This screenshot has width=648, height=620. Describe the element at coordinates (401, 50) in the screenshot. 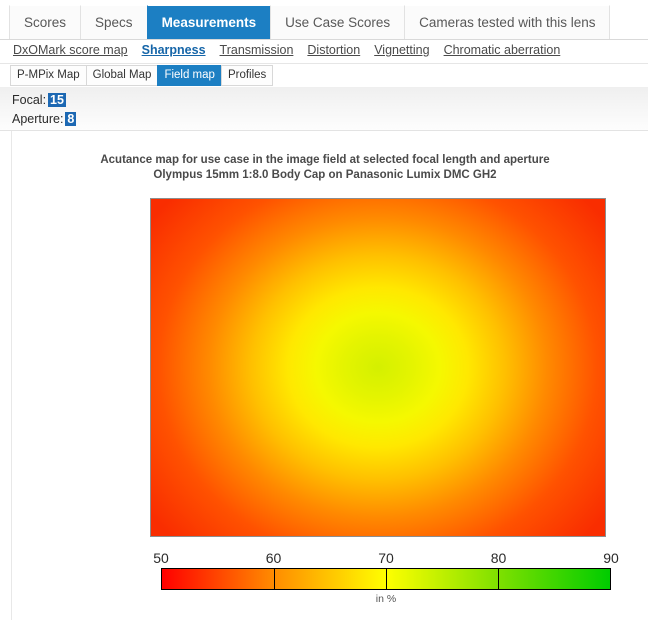

I see `subnav-link-vignetting: Vignetting` at that location.